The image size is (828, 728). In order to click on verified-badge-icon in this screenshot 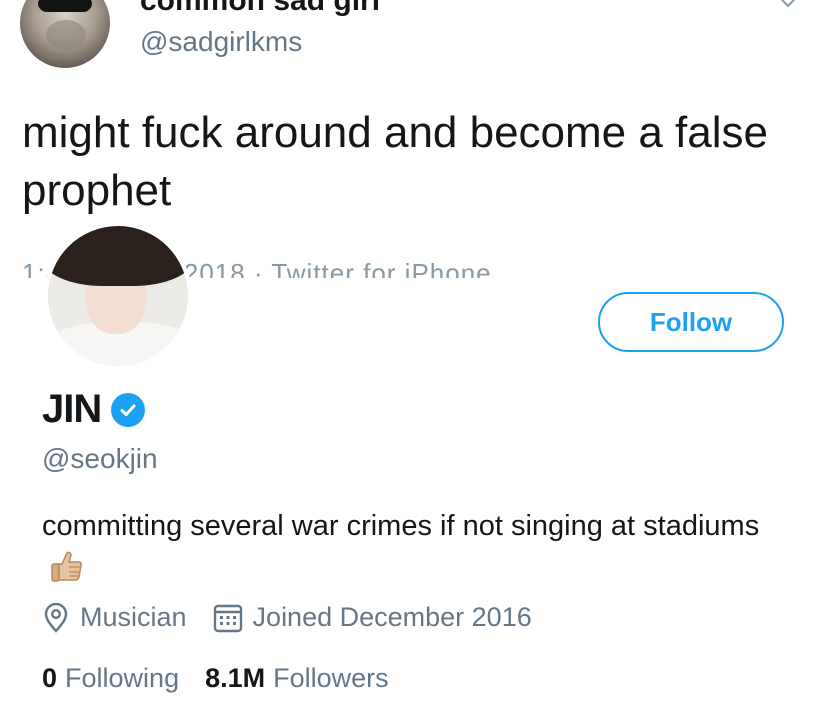, I will do `click(128, 409)`.